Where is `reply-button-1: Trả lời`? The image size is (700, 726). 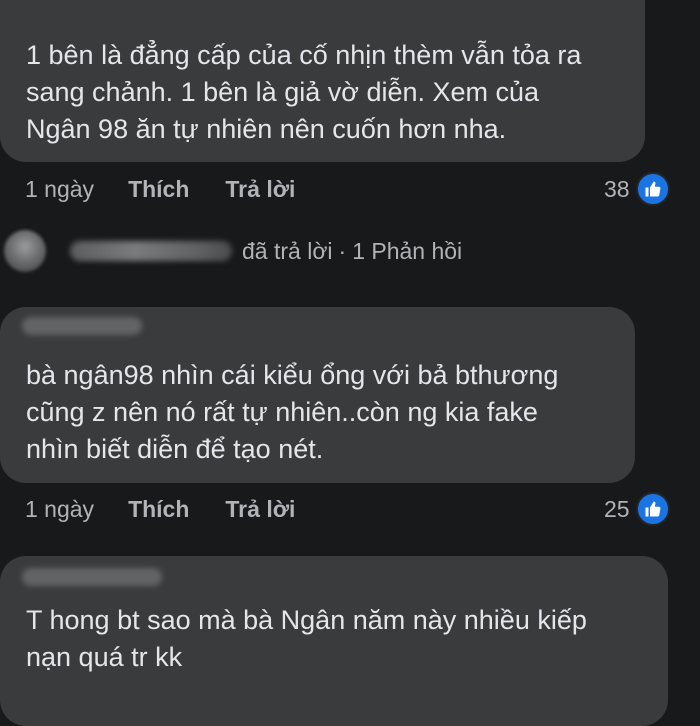
reply-button-1: Trả lời is located at coordinates (260, 189).